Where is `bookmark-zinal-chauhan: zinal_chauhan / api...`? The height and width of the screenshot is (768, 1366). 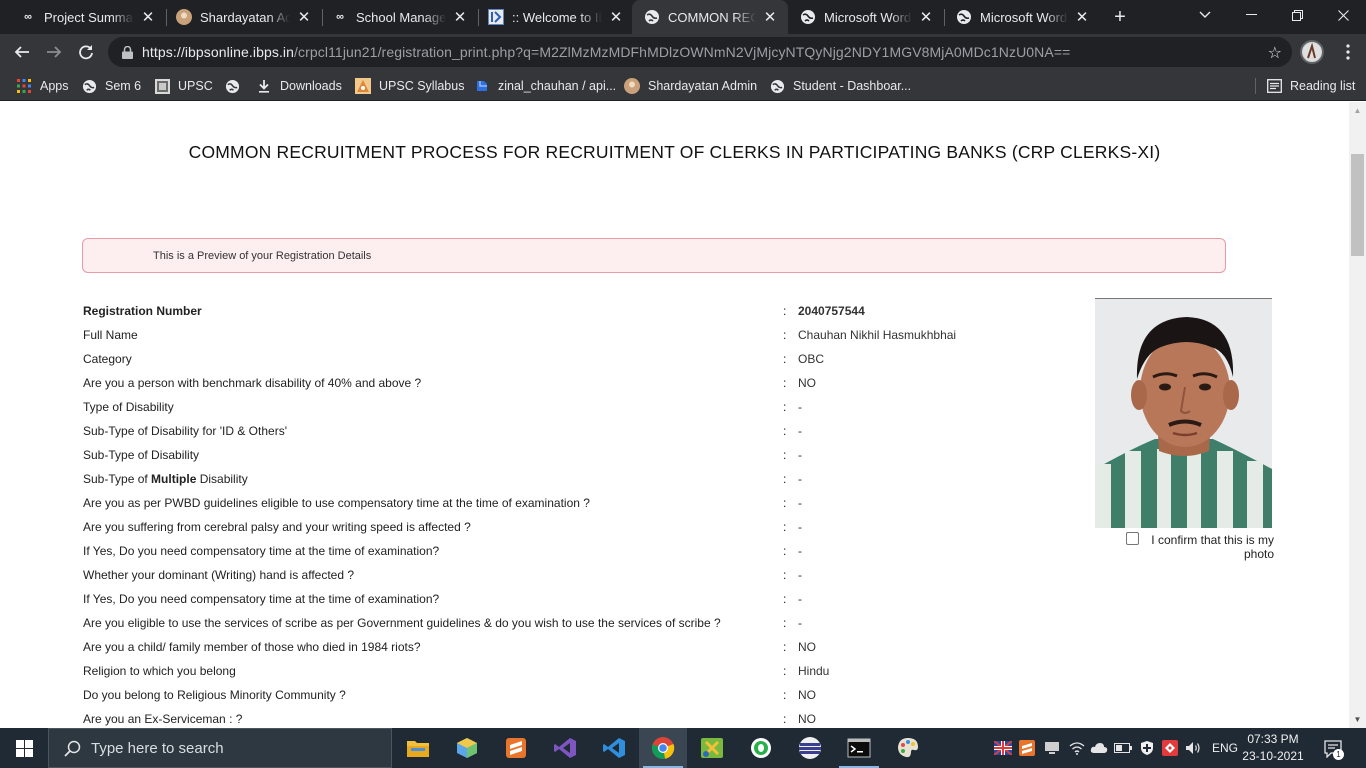
bookmark-zinal-chauhan: zinal_chauhan / api... is located at coordinates (545, 86).